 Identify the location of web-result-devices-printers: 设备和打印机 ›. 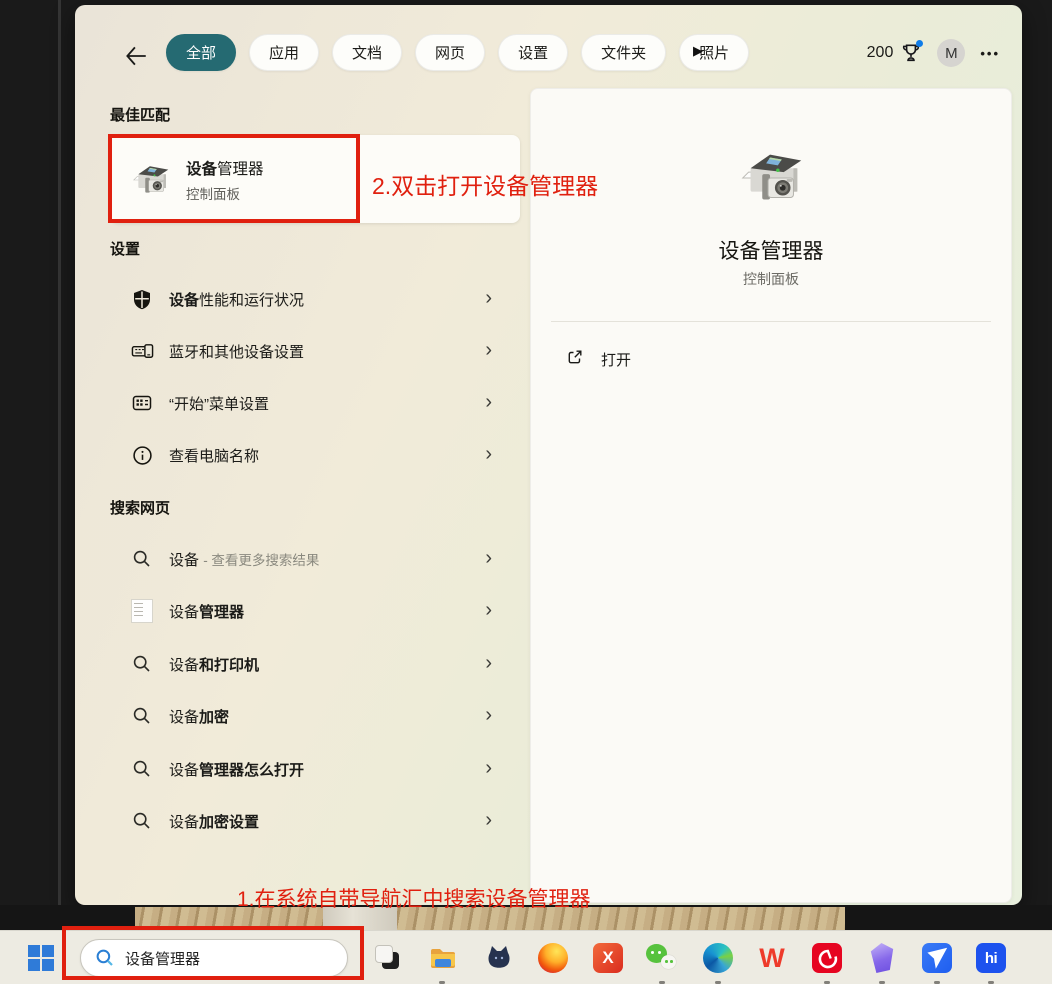
(306, 664).